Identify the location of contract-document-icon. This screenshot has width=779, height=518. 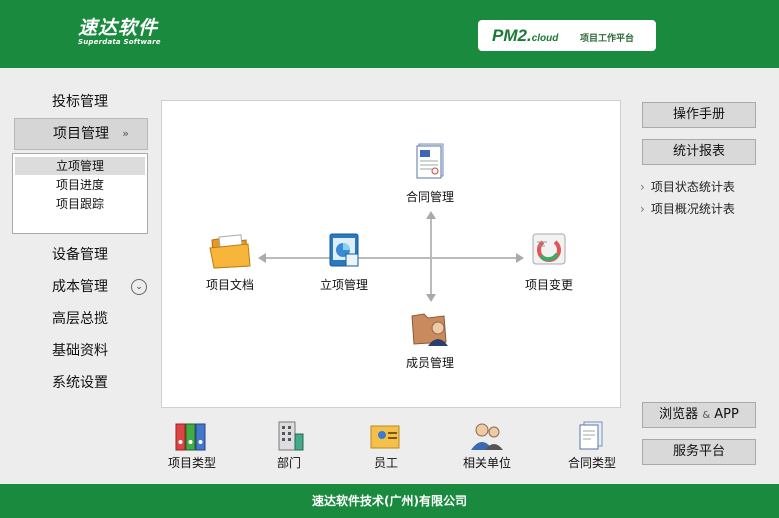
(430, 161).